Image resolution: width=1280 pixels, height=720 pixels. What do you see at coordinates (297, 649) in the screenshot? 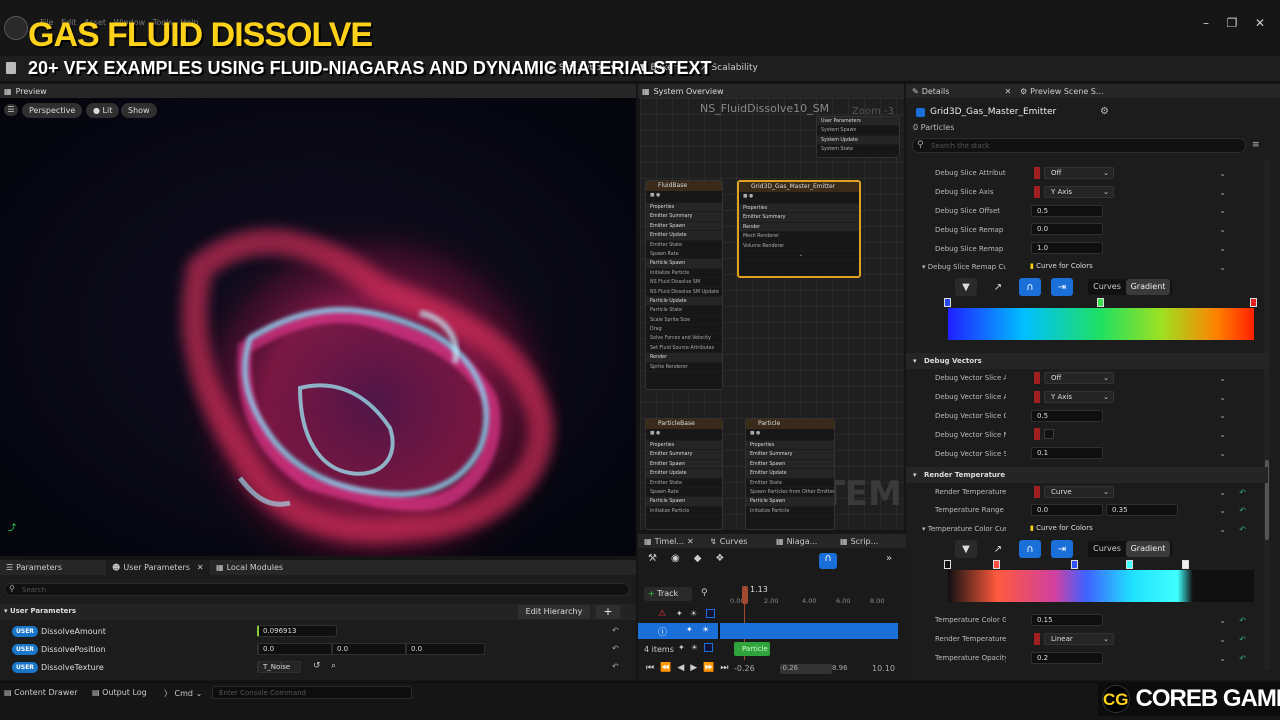
I see `parameter-value-input: 0.0` at bounding box center [297, 649].